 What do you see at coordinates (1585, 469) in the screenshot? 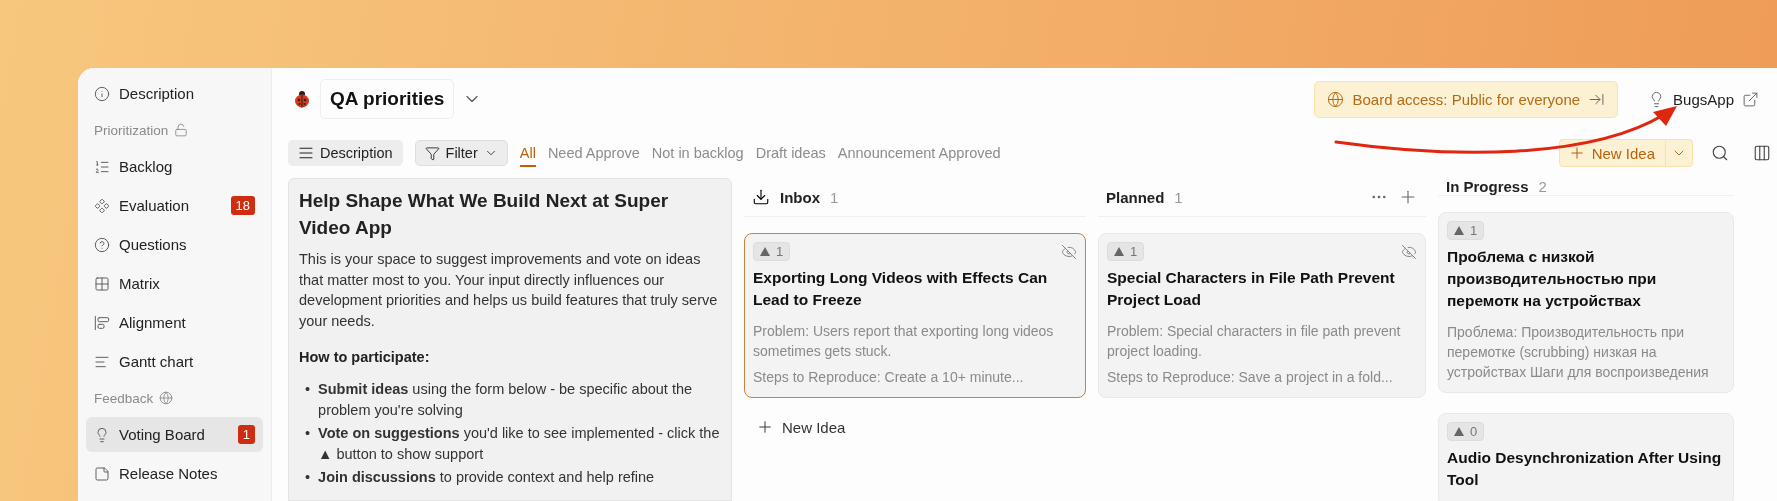
I see `card-title: Audio Desynchronization After Using Tool` at bounding box center [1585, 469].